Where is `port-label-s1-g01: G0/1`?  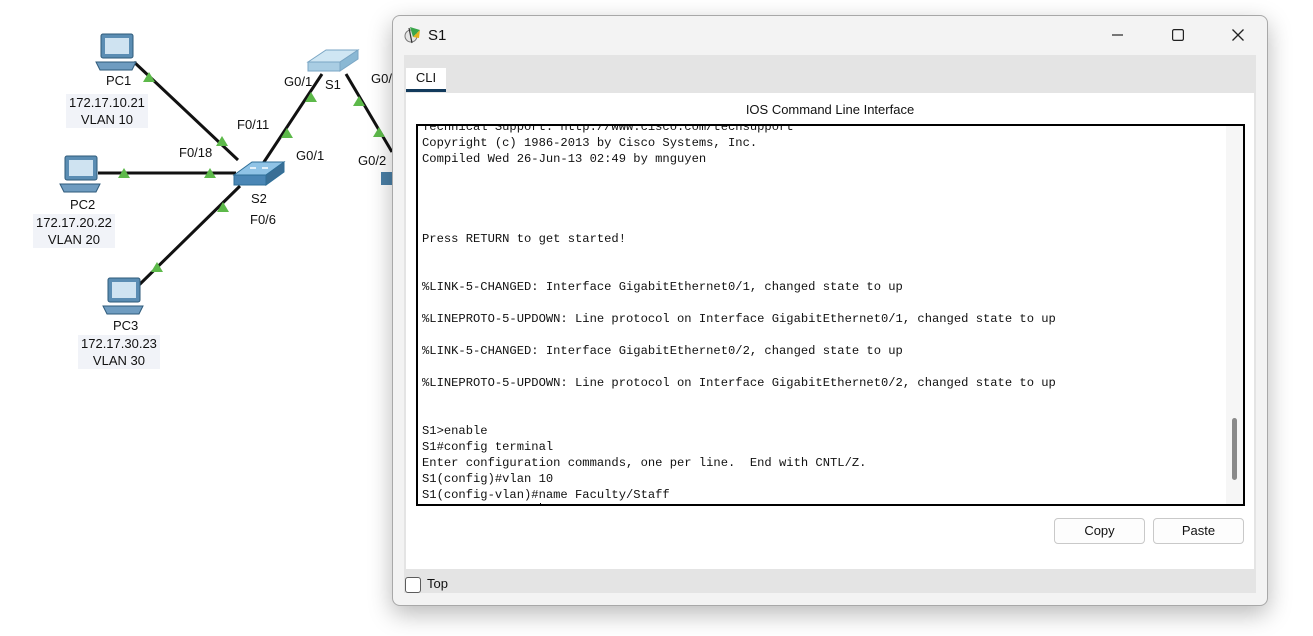
port-label-s1-g01: G0/1 is located at coordinates (298, 81).